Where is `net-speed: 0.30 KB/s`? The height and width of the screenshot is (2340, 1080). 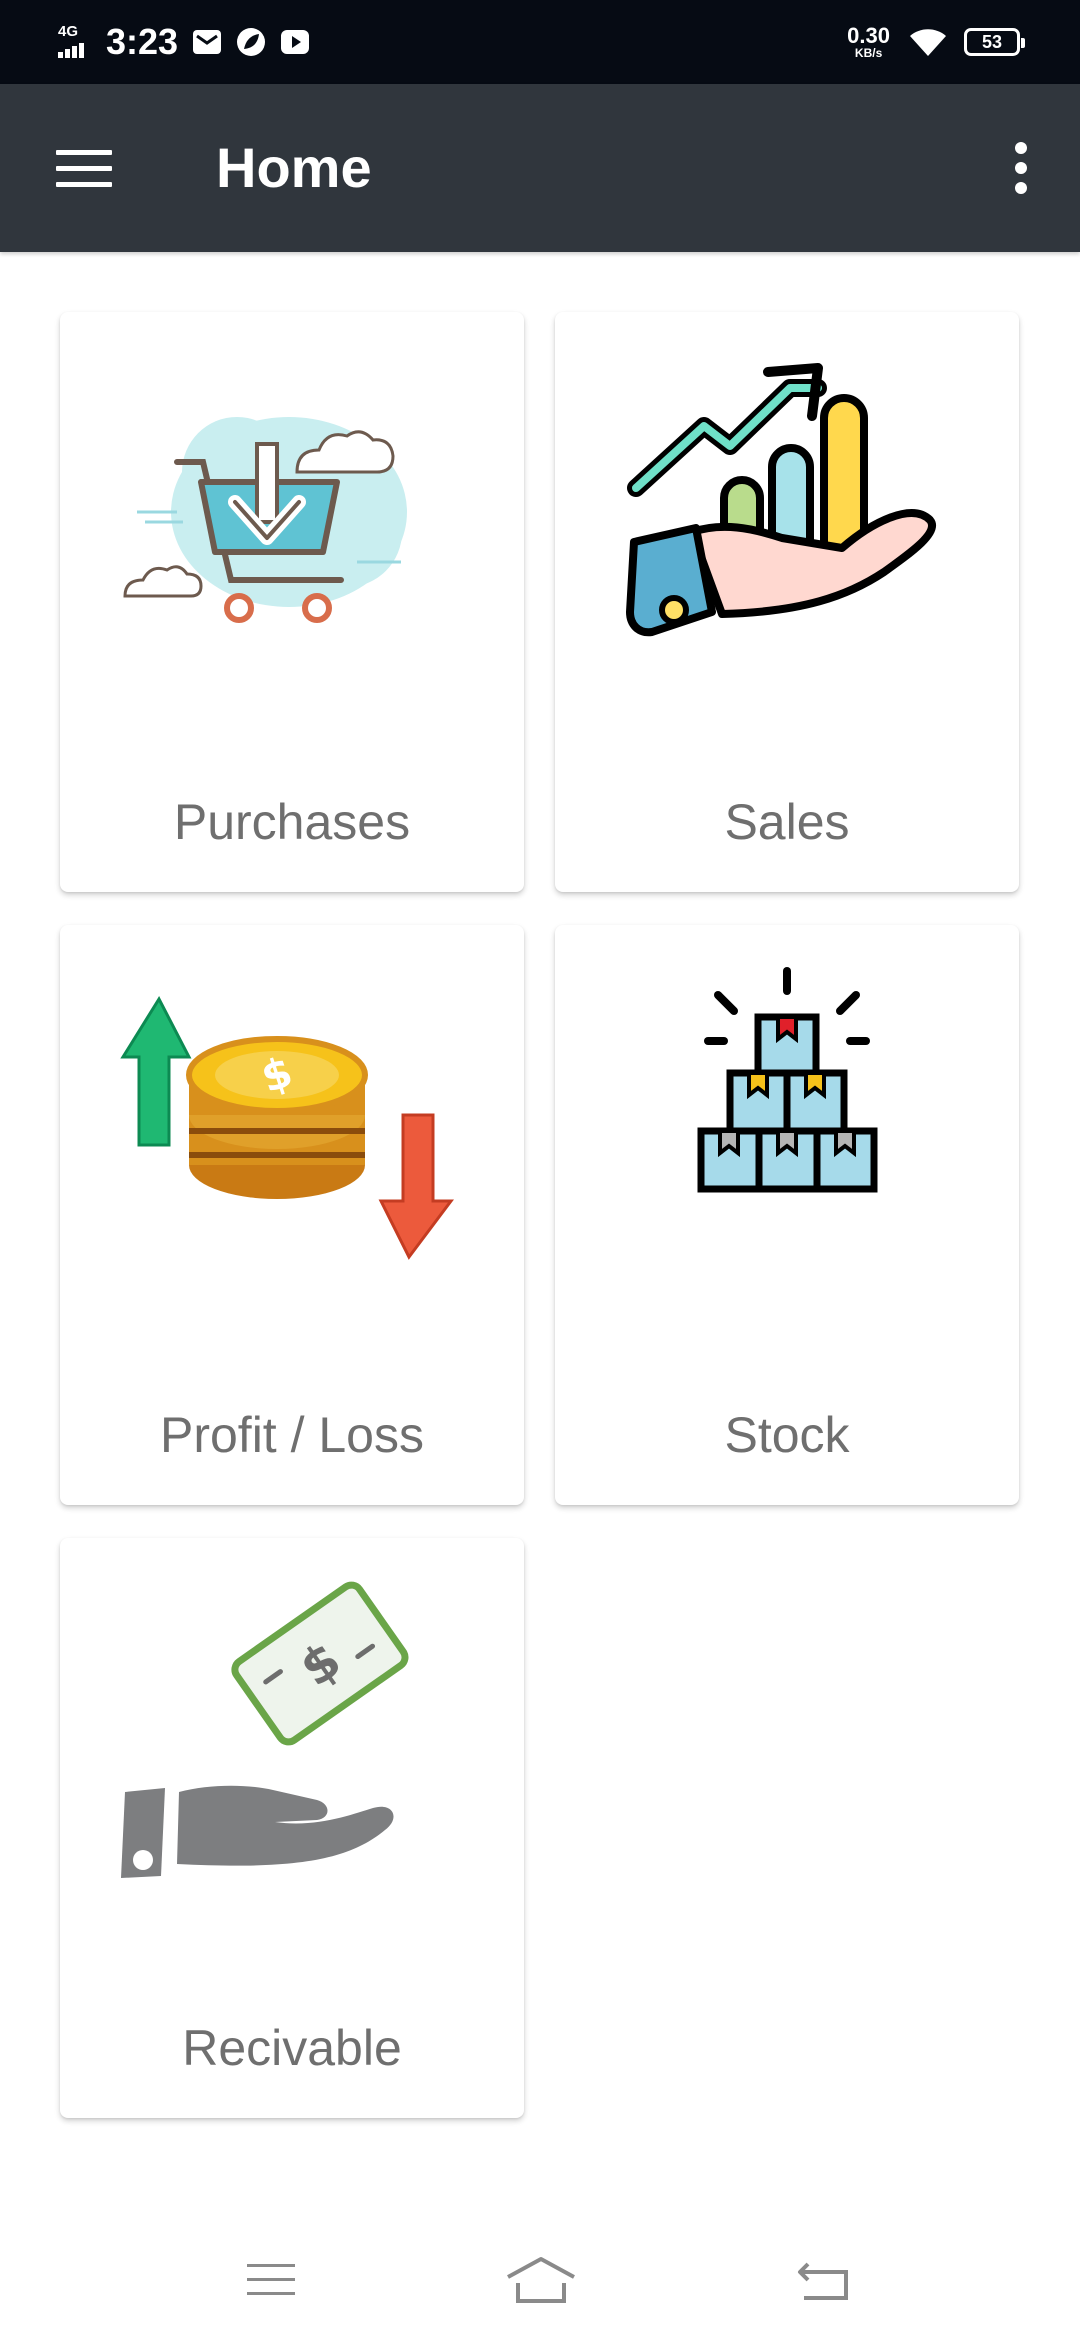 net-speed: 0.30 KB/s is located at coordinates (868, 41).